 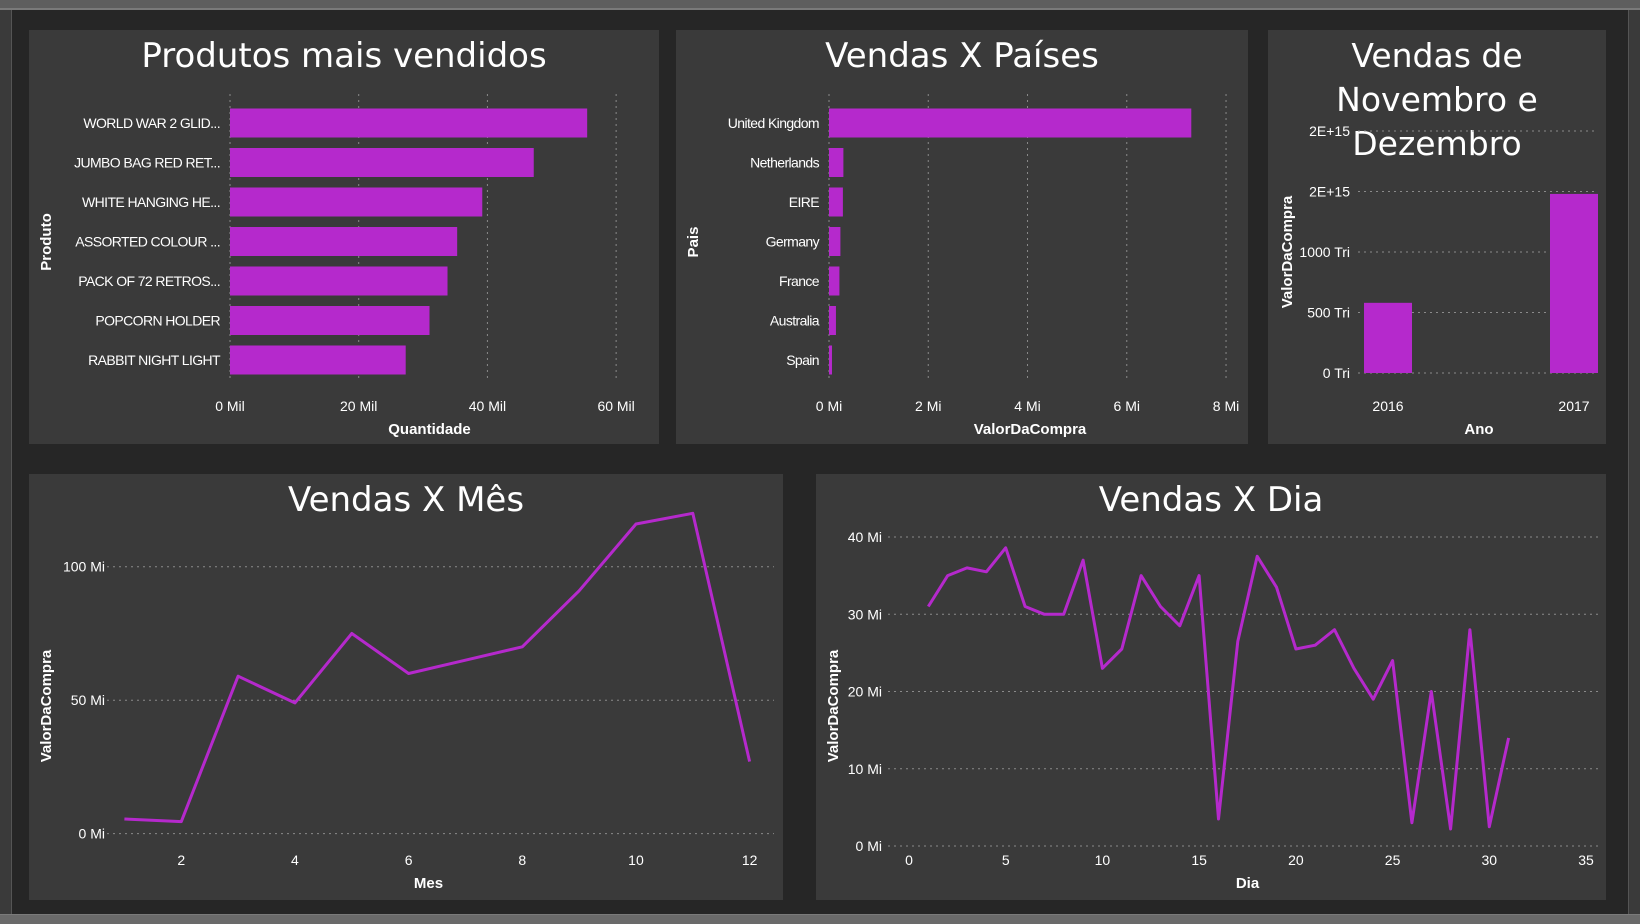 What do you see at coordinates (487, 406) in the screenshot?
I see `x-tick-label: 40 Mil` at bounding box center [487, 406].